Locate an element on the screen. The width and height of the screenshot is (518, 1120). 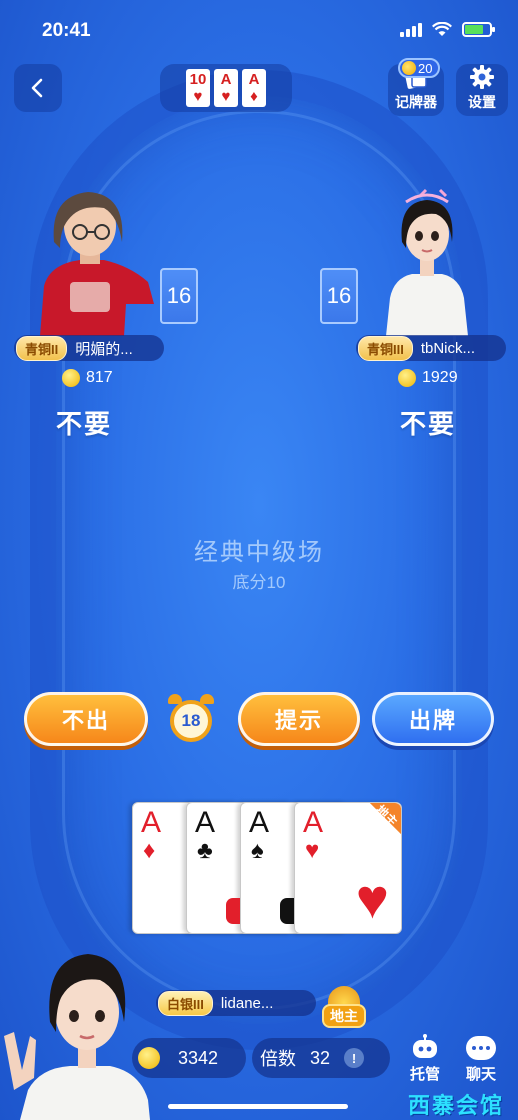
landlord-badge-label: 地主 is located at coordinates (344, 1016).